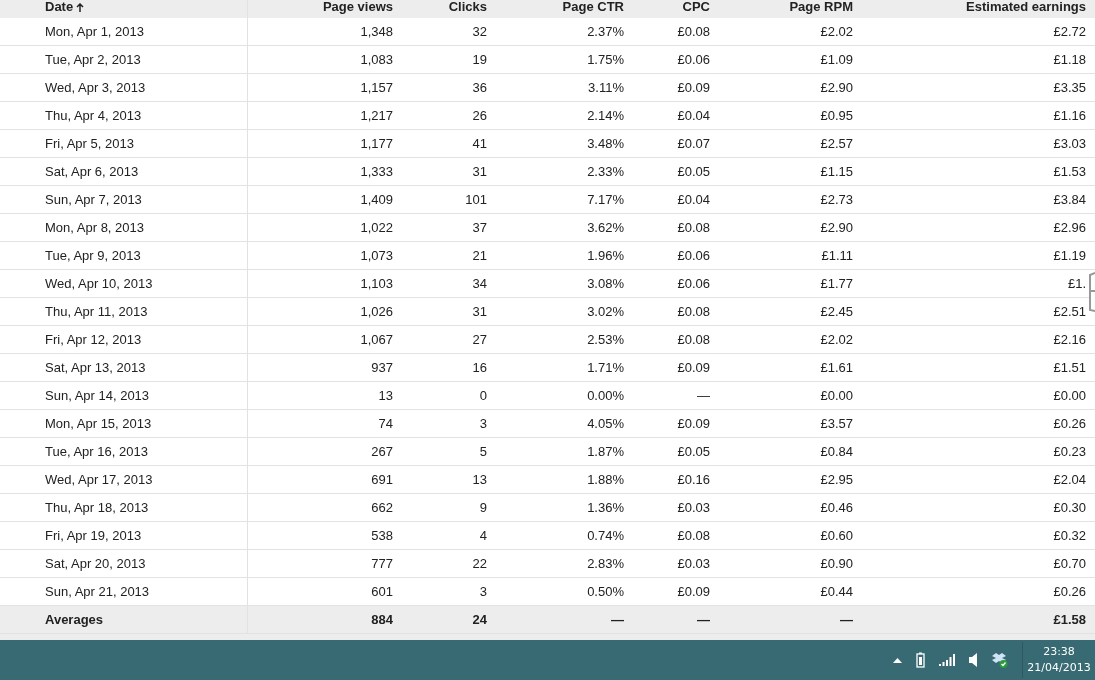 The image size is (1095, 680). Describe the element at coordinates (836, 479) in the screenshot. I see `table-cell: £2.95` at that location.